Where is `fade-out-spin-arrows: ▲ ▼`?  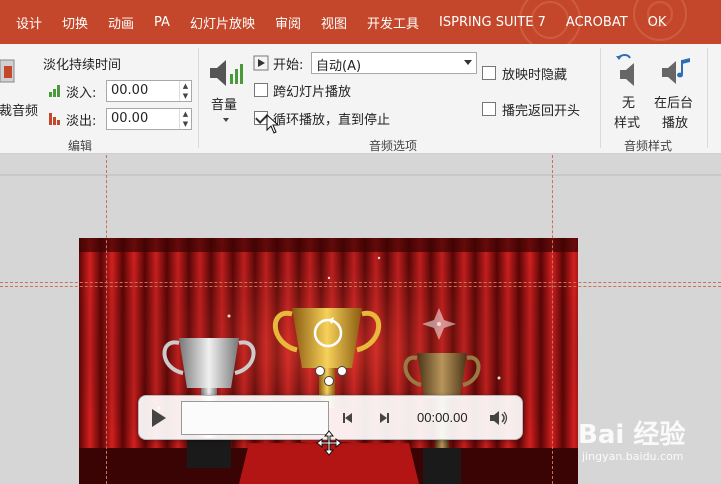 fade-out-spin-arrows: ▲ ▼ is located at coordinates (185, 119).